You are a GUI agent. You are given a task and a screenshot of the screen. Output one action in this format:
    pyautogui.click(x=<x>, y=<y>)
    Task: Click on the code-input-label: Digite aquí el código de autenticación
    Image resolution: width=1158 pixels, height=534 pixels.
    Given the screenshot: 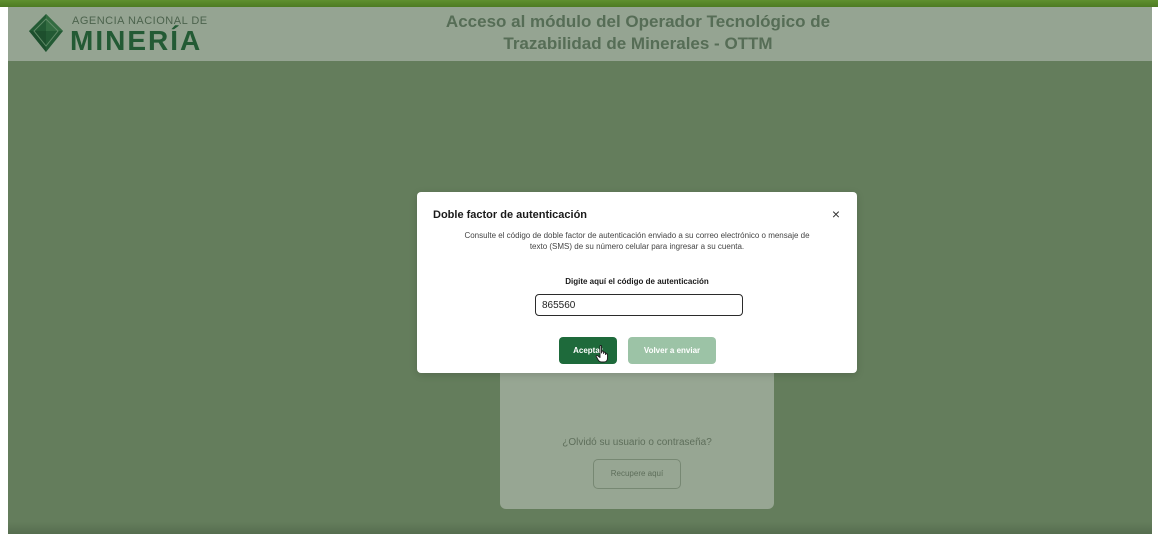 What is the action you would take?
    pyautogui.click(x=637, y=281)
    